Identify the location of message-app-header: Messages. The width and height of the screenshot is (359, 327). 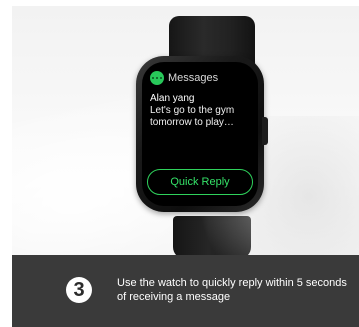
(184, 78).